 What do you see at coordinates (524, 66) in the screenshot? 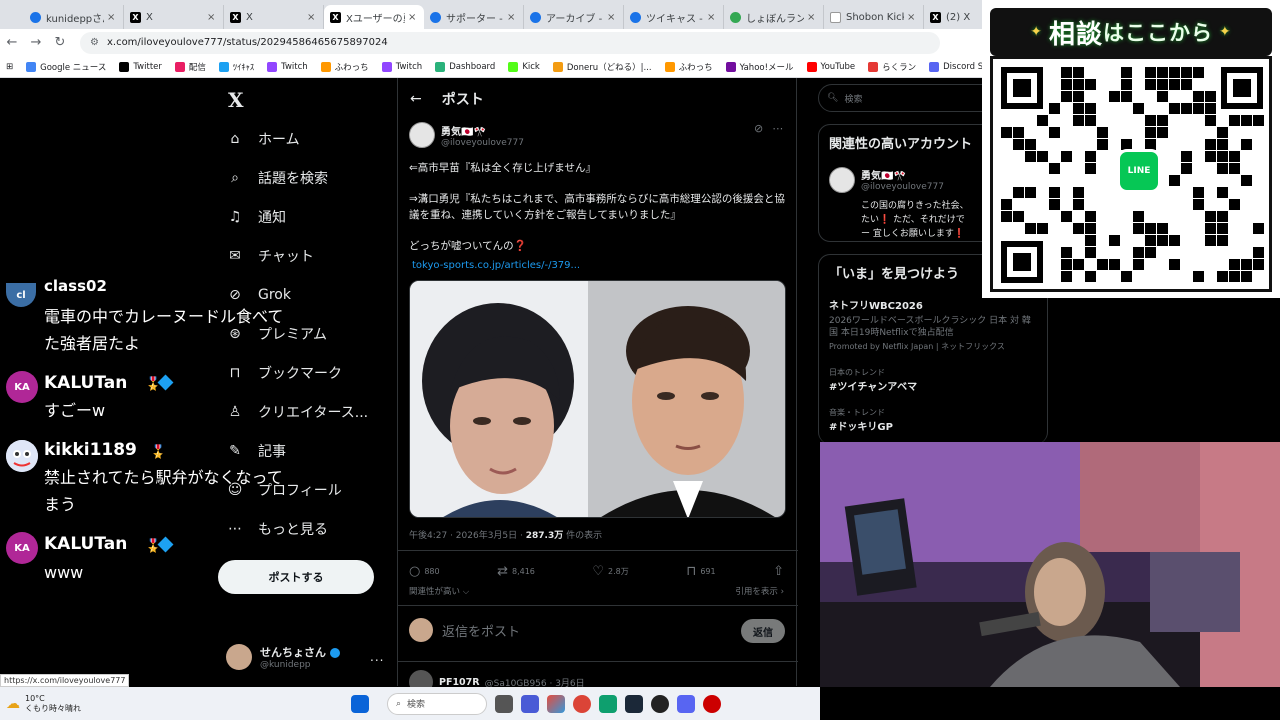
I see `bookmark-item: Kick` at bounding box center [524, 66].